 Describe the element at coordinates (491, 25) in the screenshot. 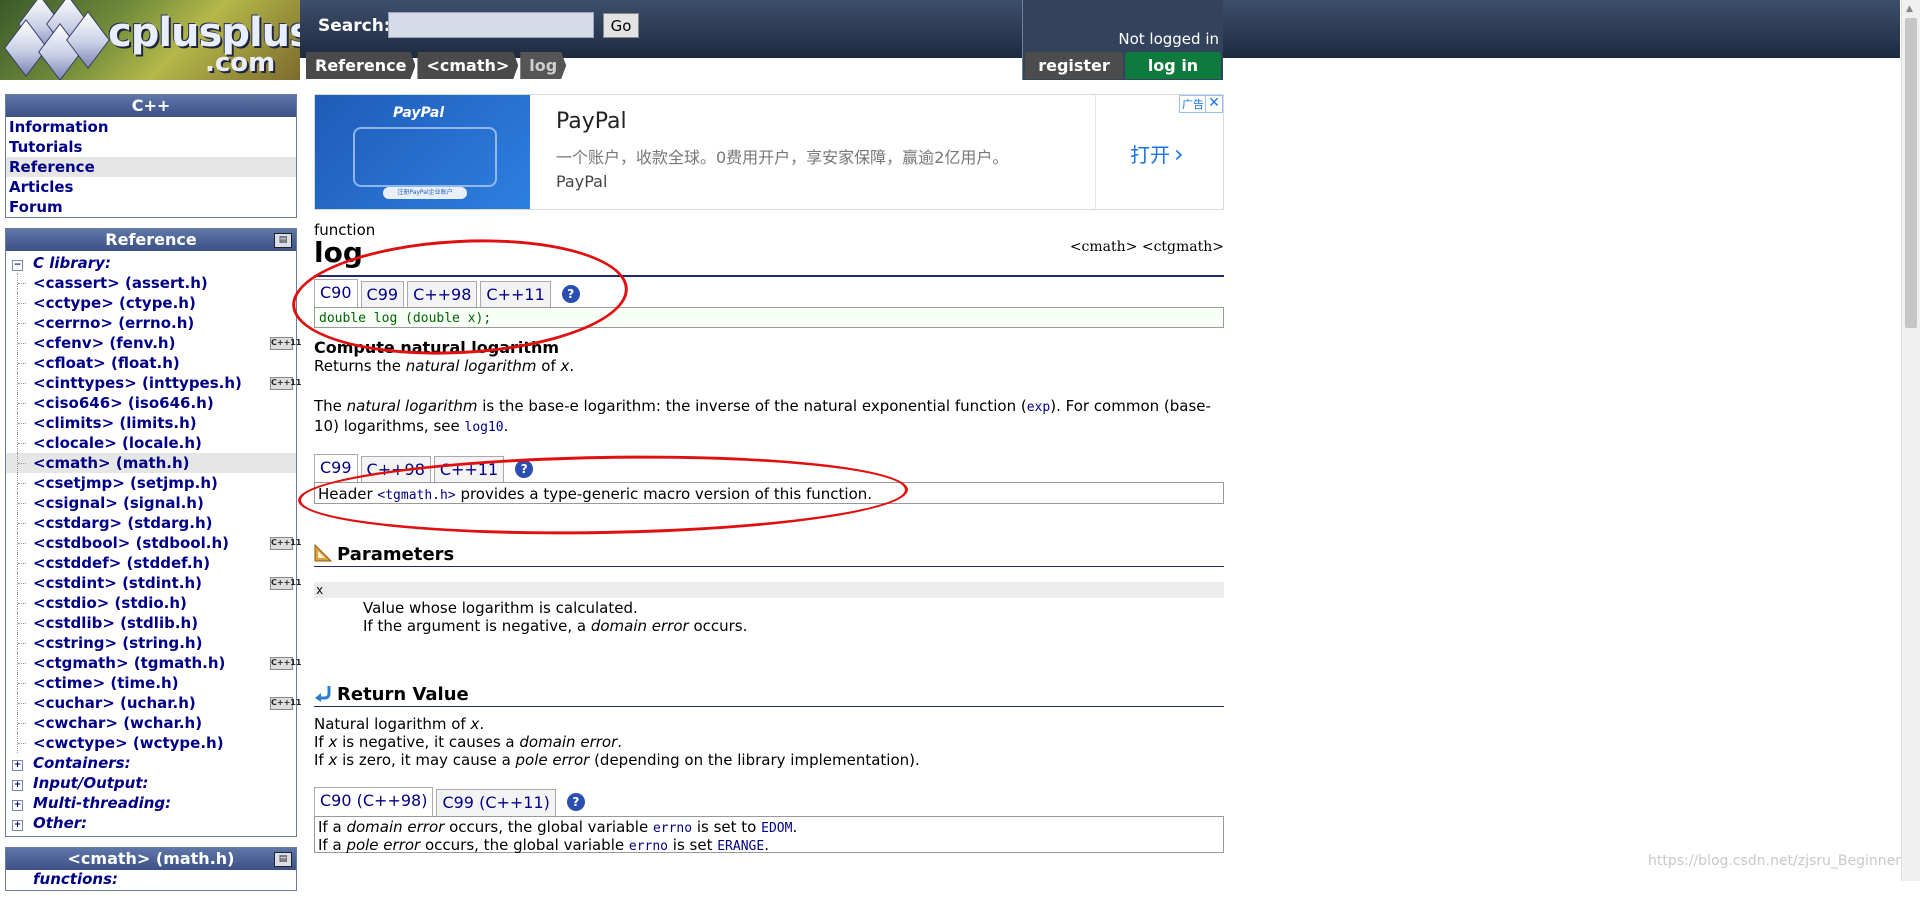

I see `search-input` at that location.